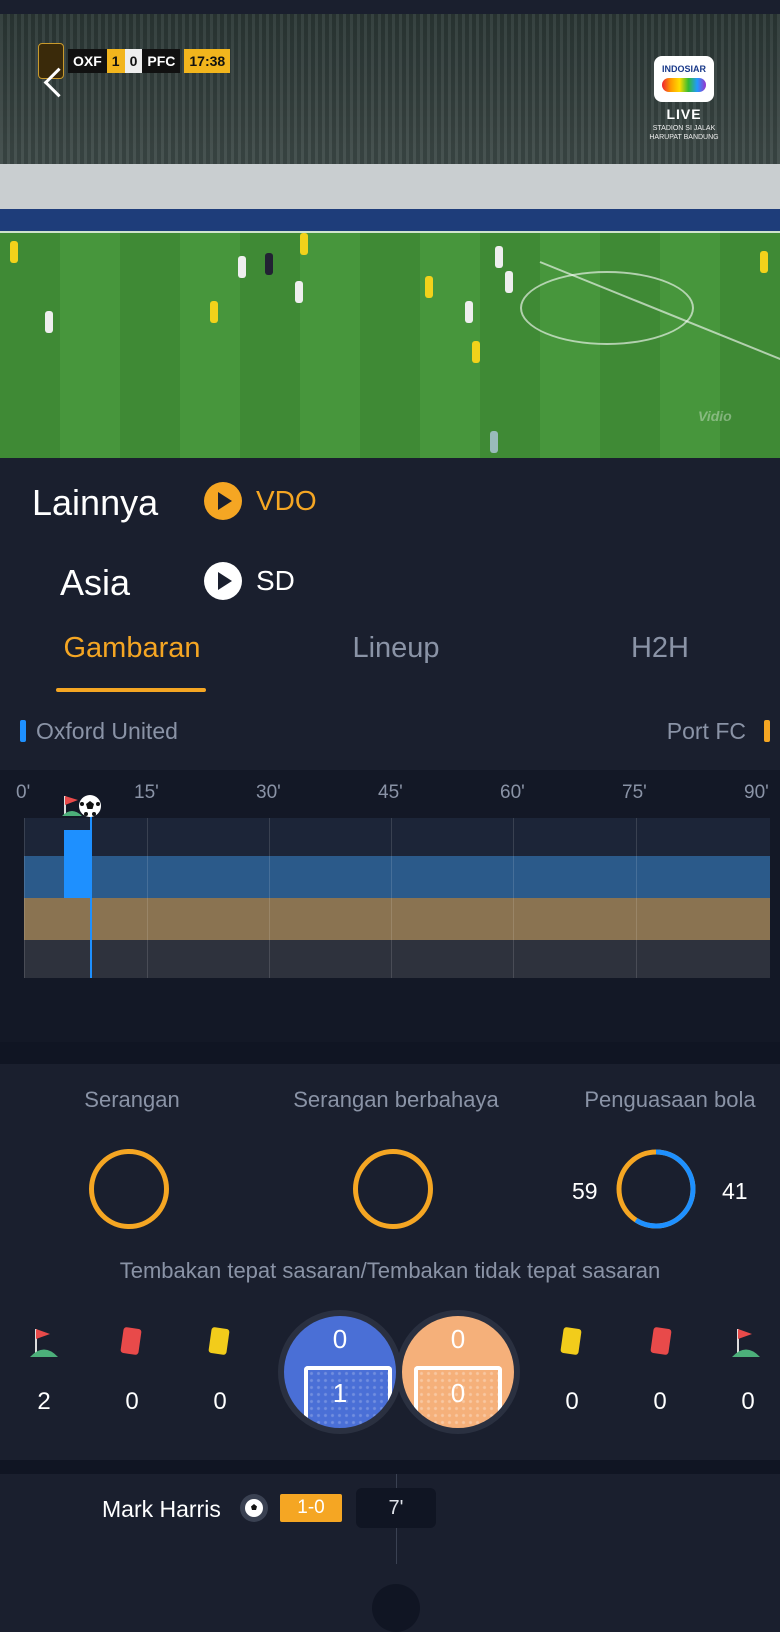  Describe the element at coordinates (23, 792) in the screenshot. I see `tick-label: 0'` at that location.